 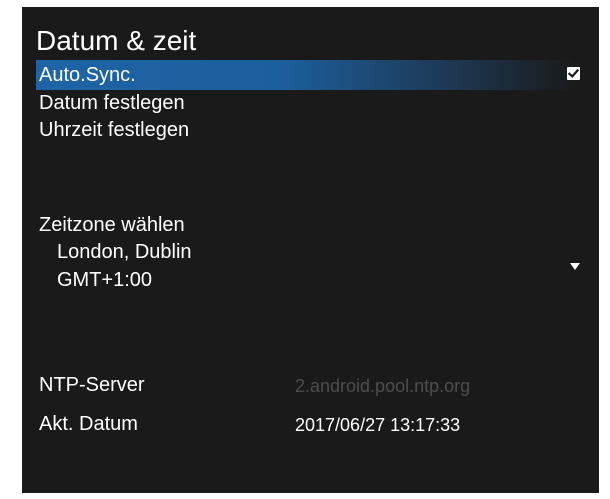 I want to click on set-date-item: Datum festlegen, so click(x=112, y=103).